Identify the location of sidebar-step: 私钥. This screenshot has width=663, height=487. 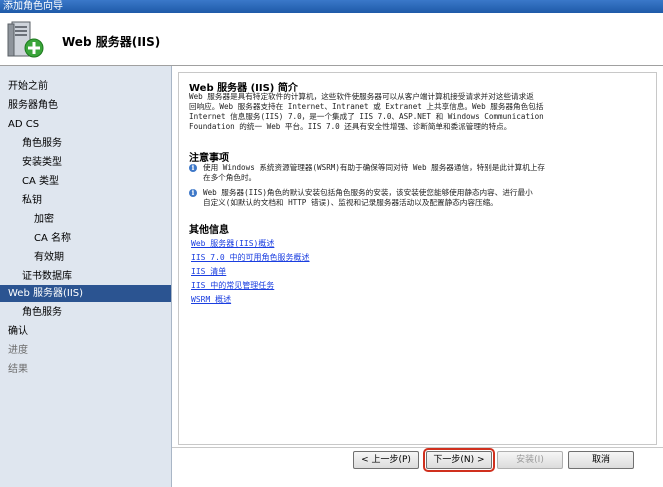
(85, 200).